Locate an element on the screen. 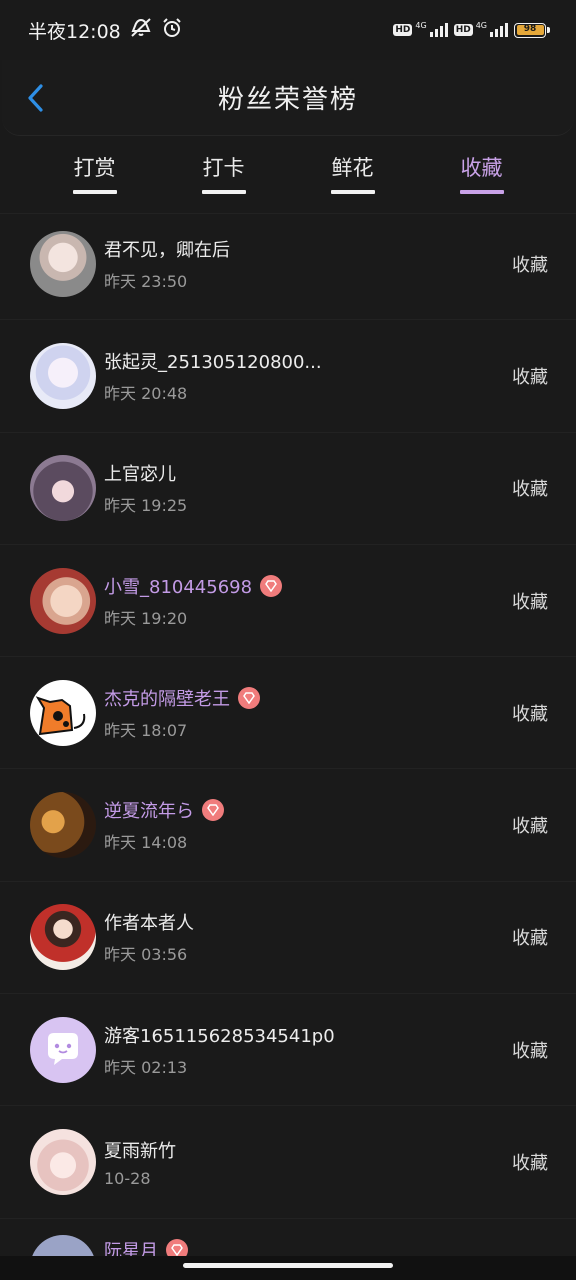 Image resolution: width=576 pixels, height=1280 pixels. fan-name: 逆夏流年ら is located at coordinates (149, 812).